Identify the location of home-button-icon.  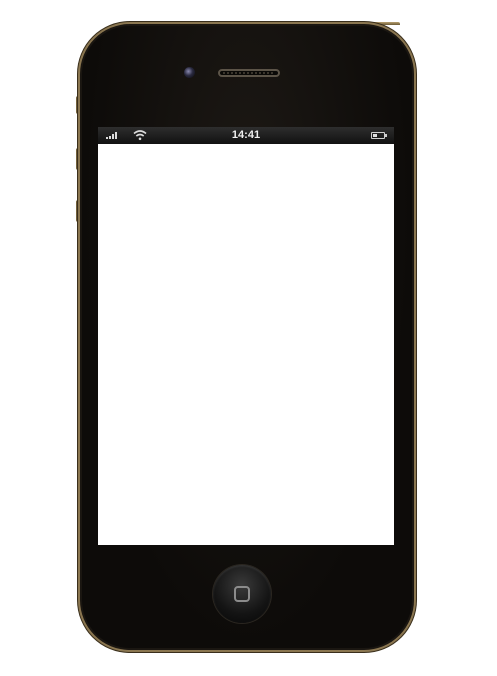
(242, 594).